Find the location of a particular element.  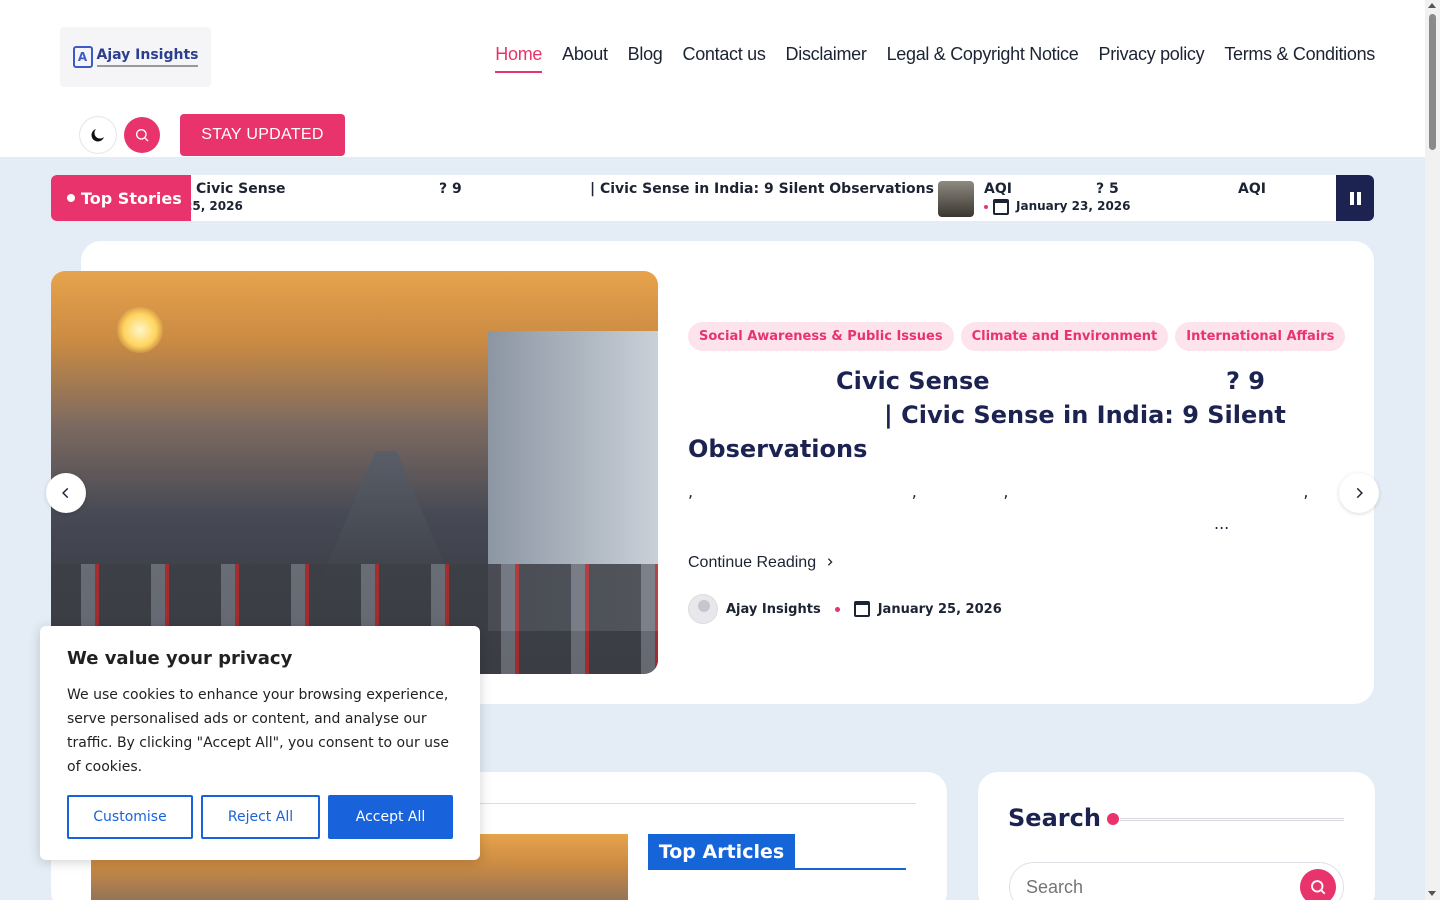

ticker-label: Top Stories is located at coordinates (121, 198).